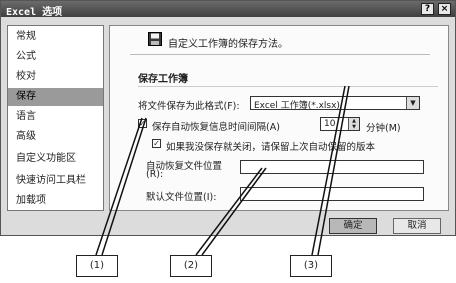 The width and height of the screenshot is (456, 283). Describe the element at coordinates (55, 137) in the screenshot. I see `sidebar-item-advanced: 高级` at that location.